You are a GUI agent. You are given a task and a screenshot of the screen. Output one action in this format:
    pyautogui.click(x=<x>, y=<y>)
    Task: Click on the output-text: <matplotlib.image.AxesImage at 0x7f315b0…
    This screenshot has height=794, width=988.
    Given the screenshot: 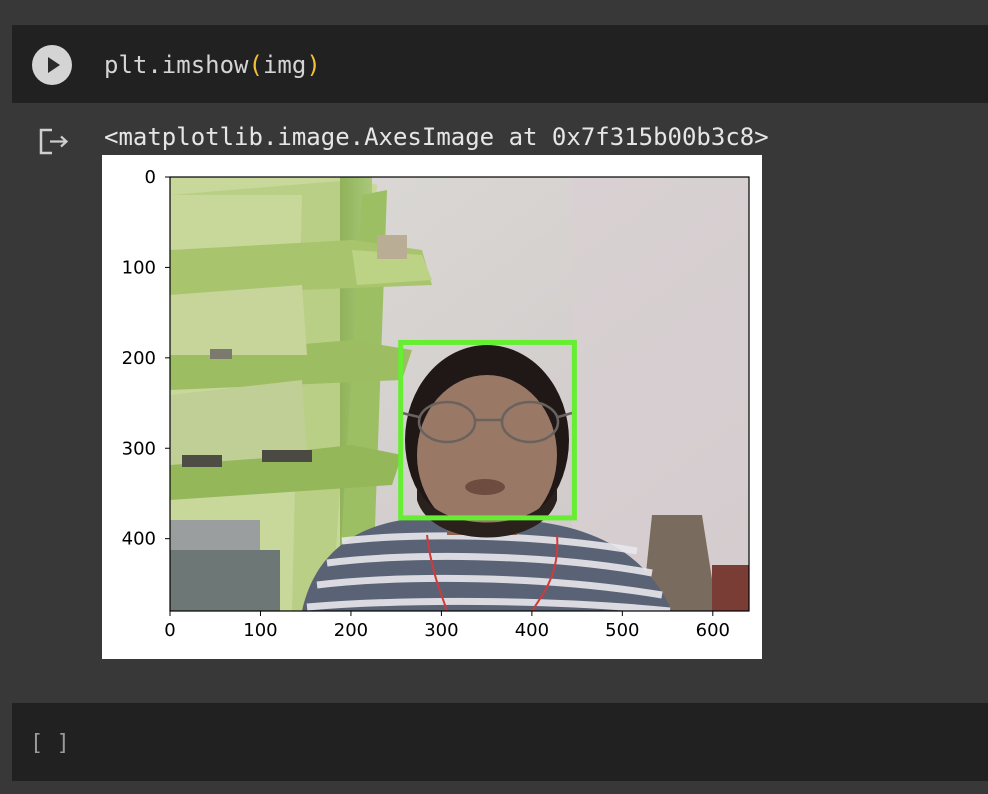 What is the action you would take?
    pyautogui.click(x=436, y=137)
    